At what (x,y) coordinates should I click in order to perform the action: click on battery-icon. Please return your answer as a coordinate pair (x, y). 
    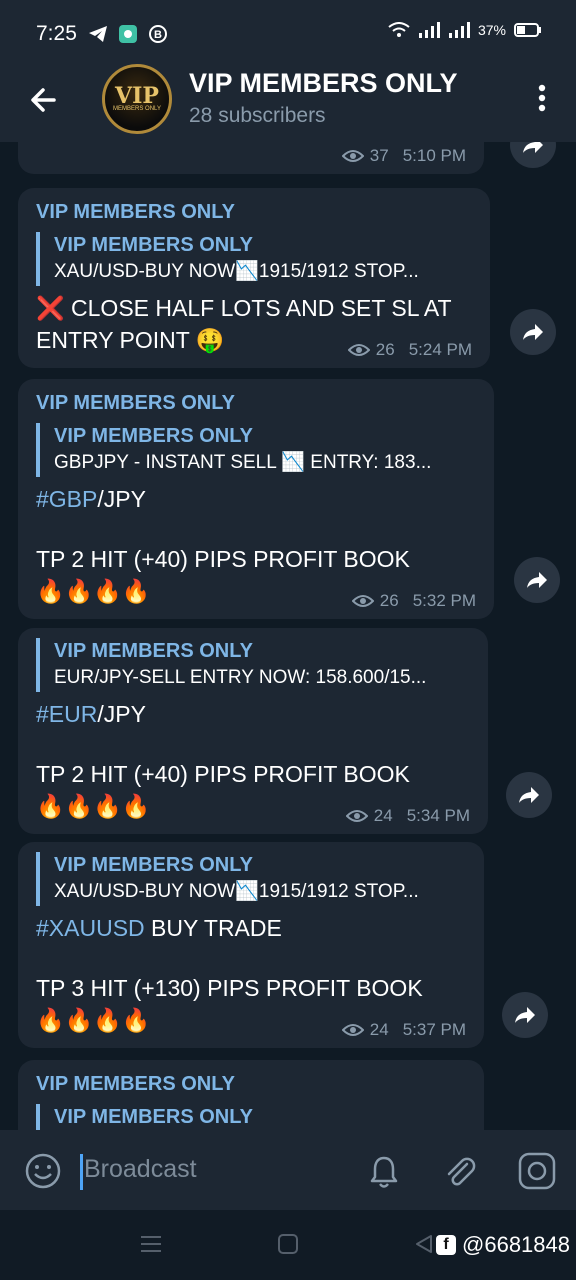
    Looking at the image, I should click on (527, 30).